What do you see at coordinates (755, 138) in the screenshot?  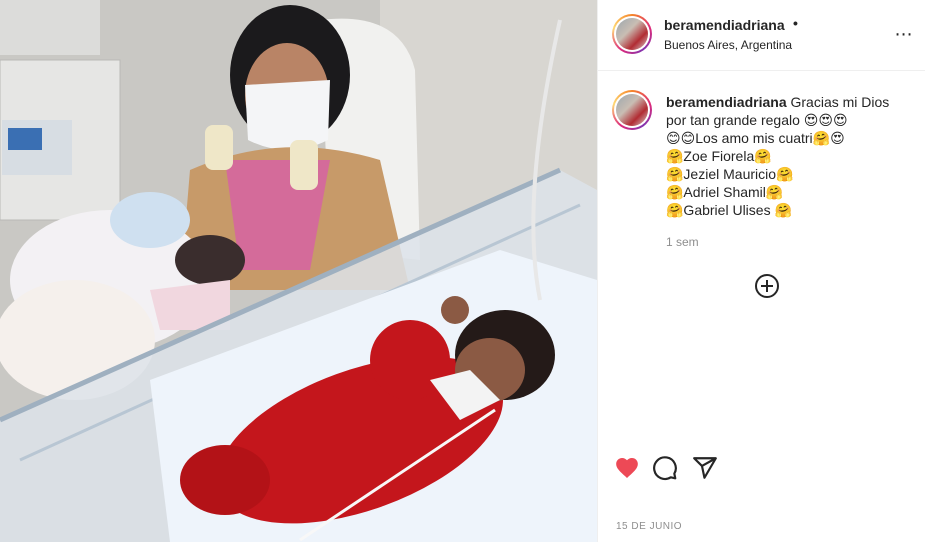 I see `caption-line-3: 😊😊Los amo mis cuatri🤗😍` at bounding box center [755, 138].